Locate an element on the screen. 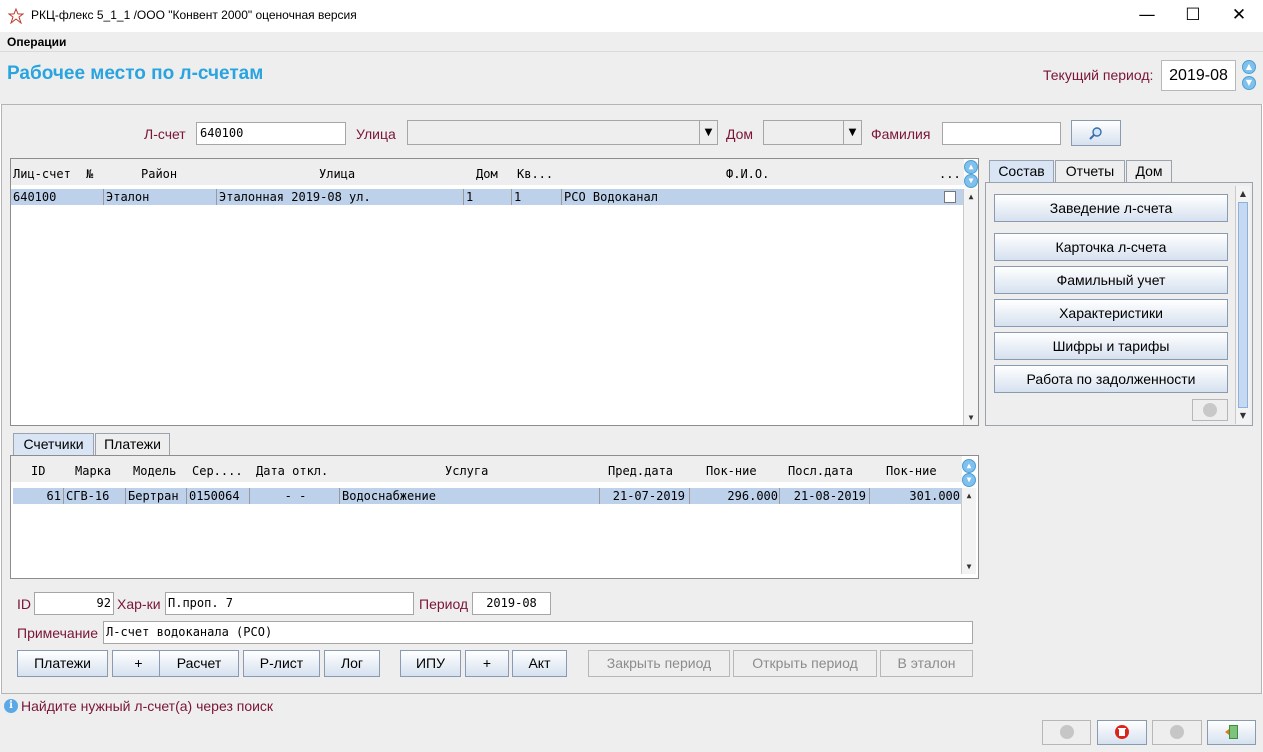 This screenshot has width=1263, height=752. delete-button is located at coordinates (1122, 732).